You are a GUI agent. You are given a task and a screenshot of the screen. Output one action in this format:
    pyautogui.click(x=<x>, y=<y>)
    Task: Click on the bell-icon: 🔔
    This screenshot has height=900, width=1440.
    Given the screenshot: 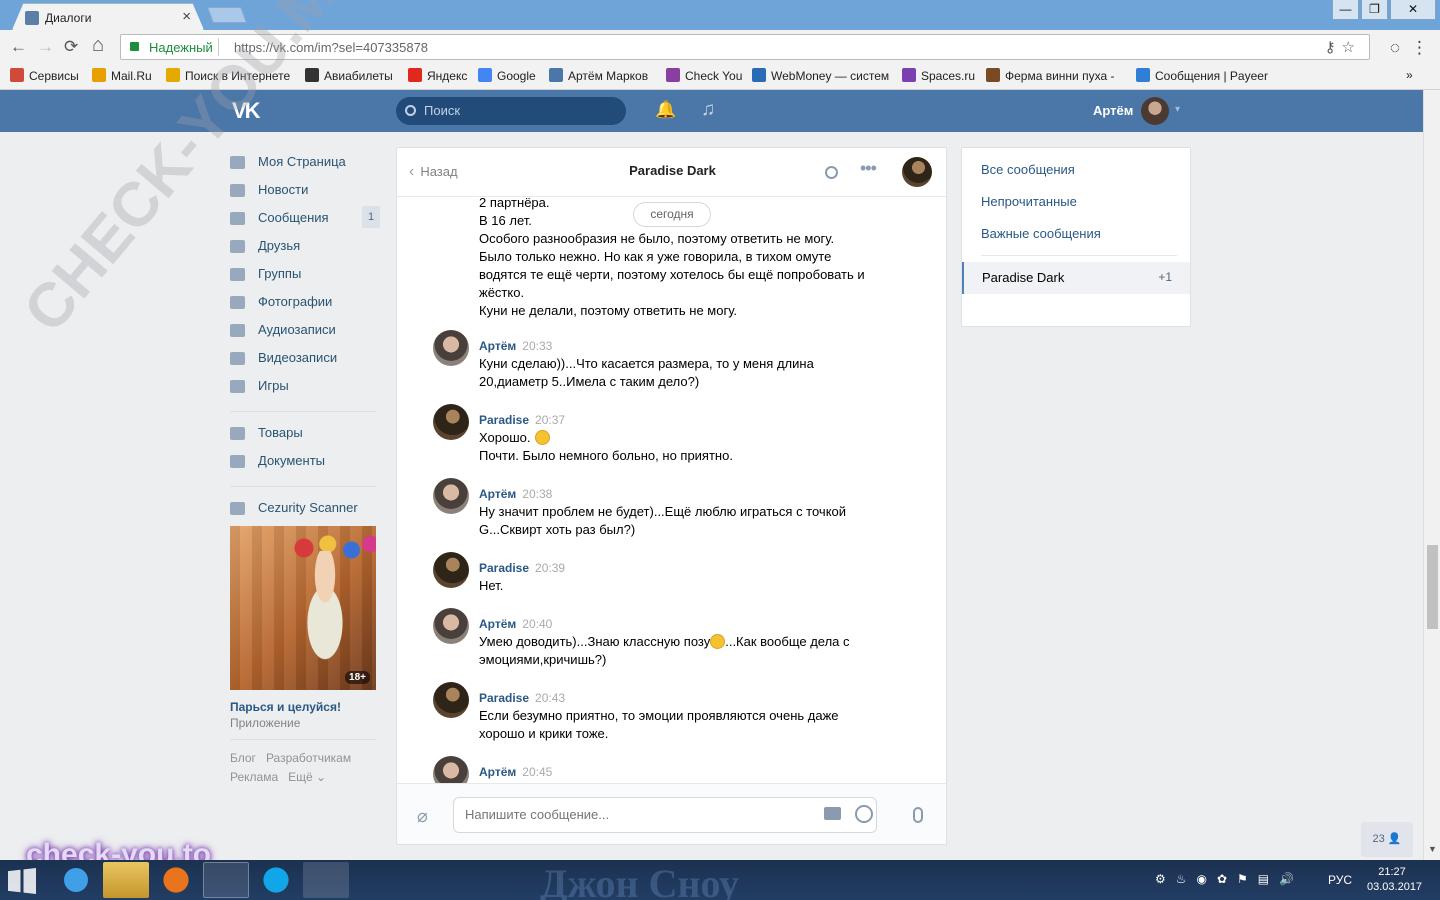 What is the action you would take?
    pyautogui.click(x=665, y=110)
    